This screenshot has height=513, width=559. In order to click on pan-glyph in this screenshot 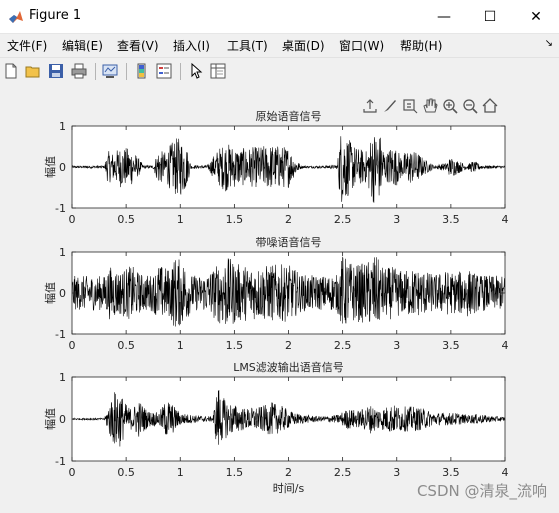, I will do `click(430, 105)`.